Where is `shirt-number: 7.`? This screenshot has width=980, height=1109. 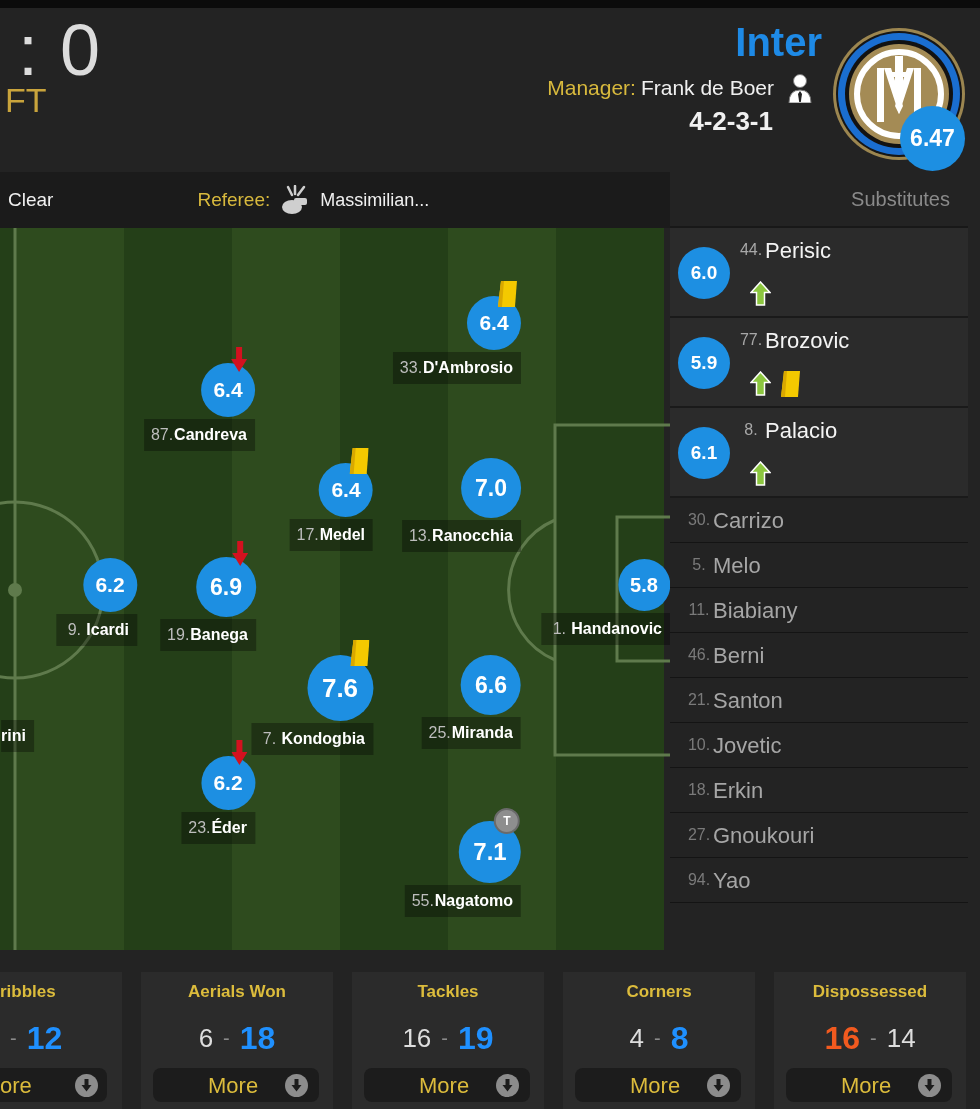
shirt-number: 7. is located at coordinates (269, 739).